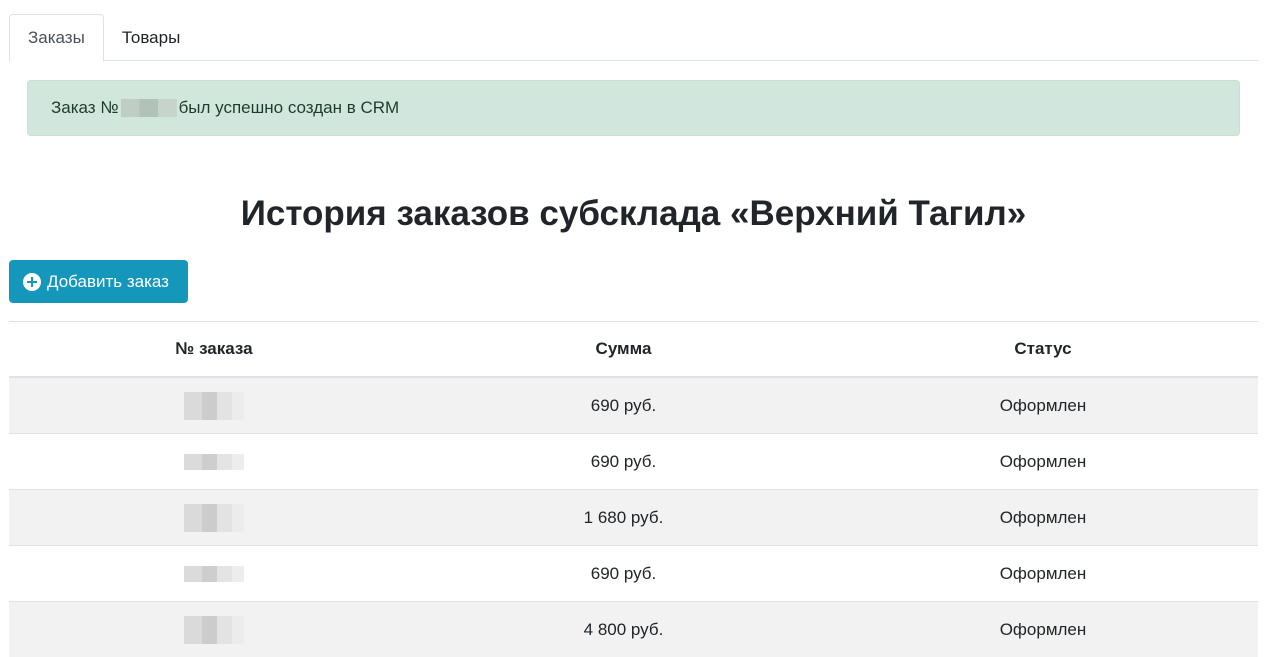 This screenshot has height=657, width=1267. I want to click on table-row: 1 680 руб. Оформлен, so click(633, 518).